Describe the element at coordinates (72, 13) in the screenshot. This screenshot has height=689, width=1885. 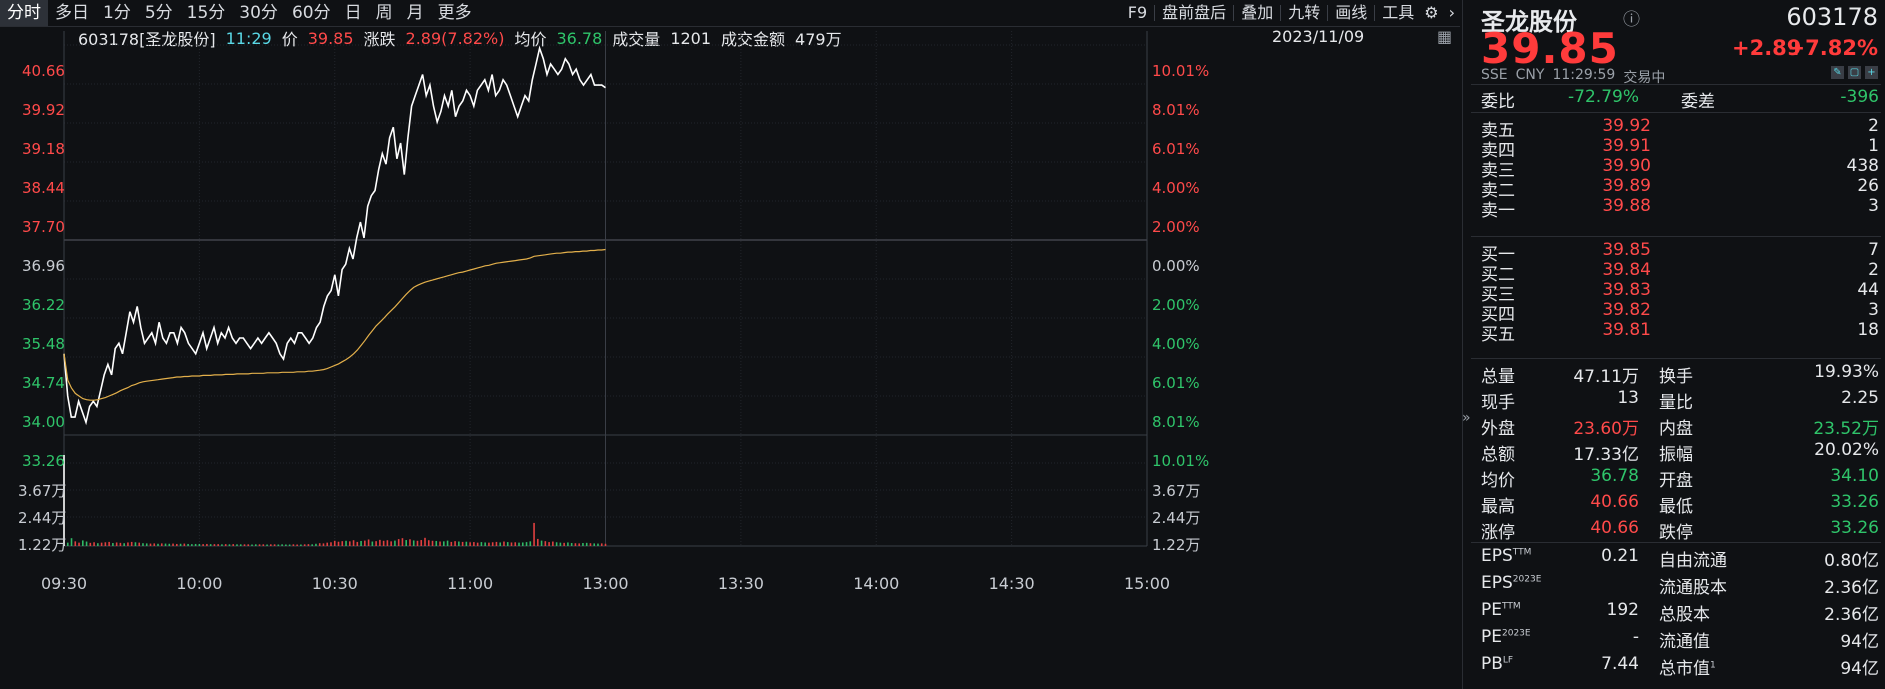
I see `tab-period-1: 多日` at that location.